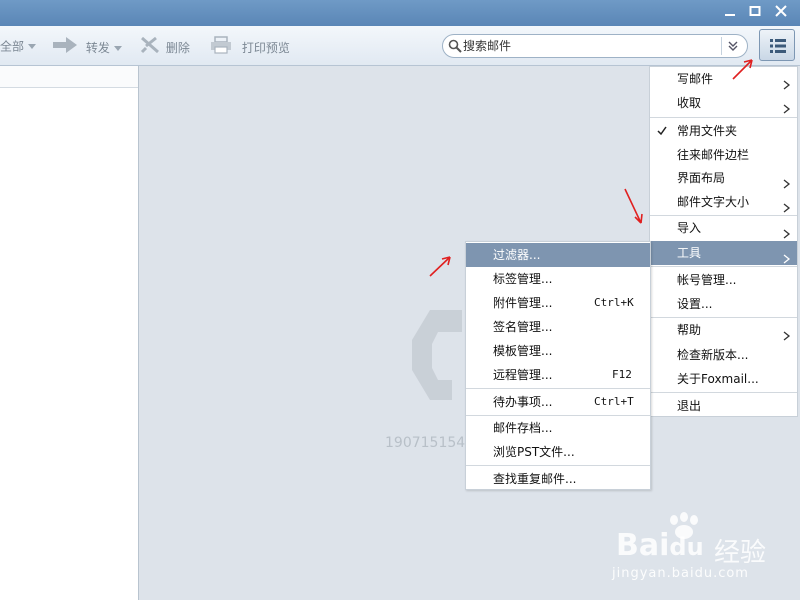  Describe the element at coordinates (150, 48) in the screenshot. I see `delete-icon` at that location.